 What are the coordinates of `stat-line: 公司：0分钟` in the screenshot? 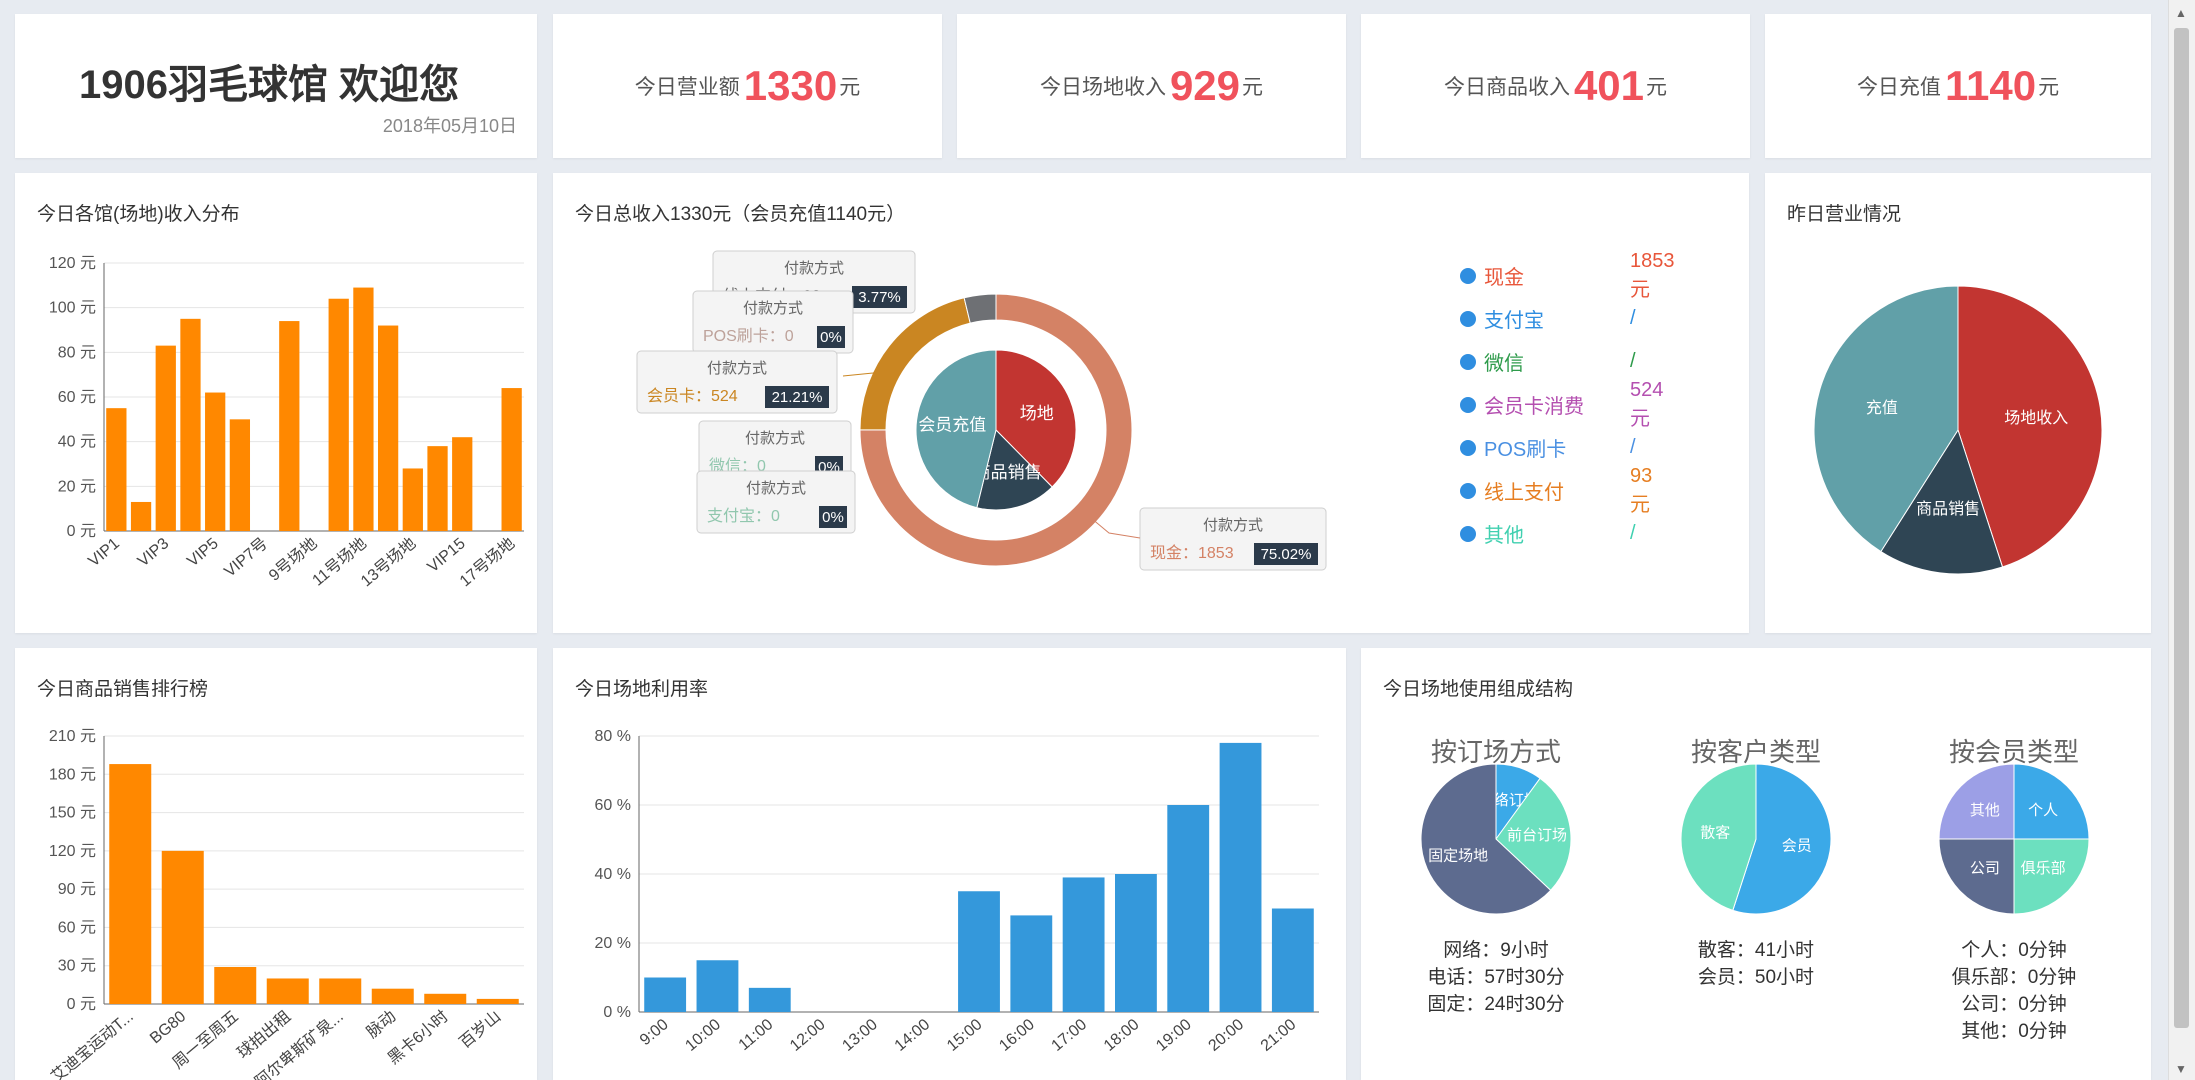 It's located at (2014, 1004).